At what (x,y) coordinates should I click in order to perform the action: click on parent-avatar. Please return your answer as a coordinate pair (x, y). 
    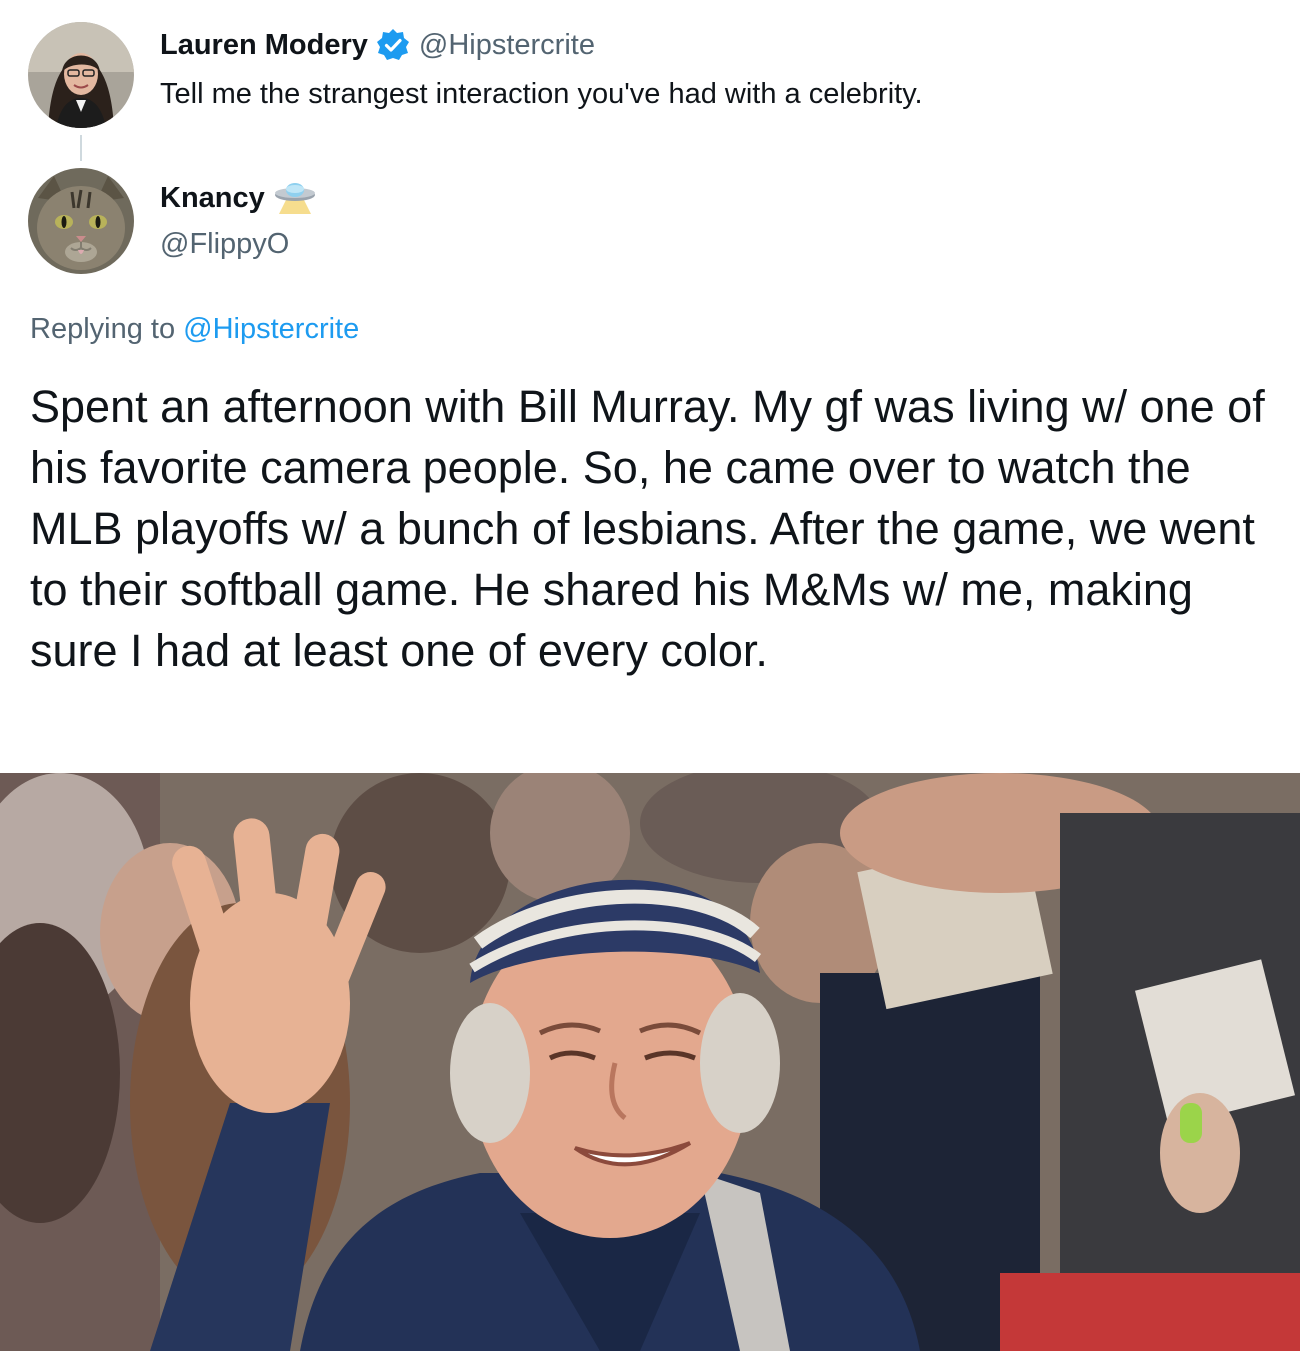
    Looking at the image, I should click on (81, 75).